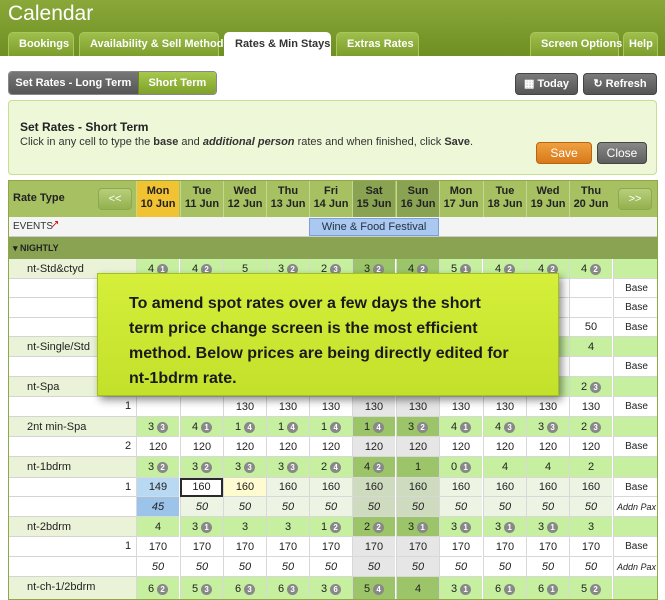  Describe the element at coordinates (590, 199) in the screenshot. I see `day-header: Thu 20 Jun` at that location.